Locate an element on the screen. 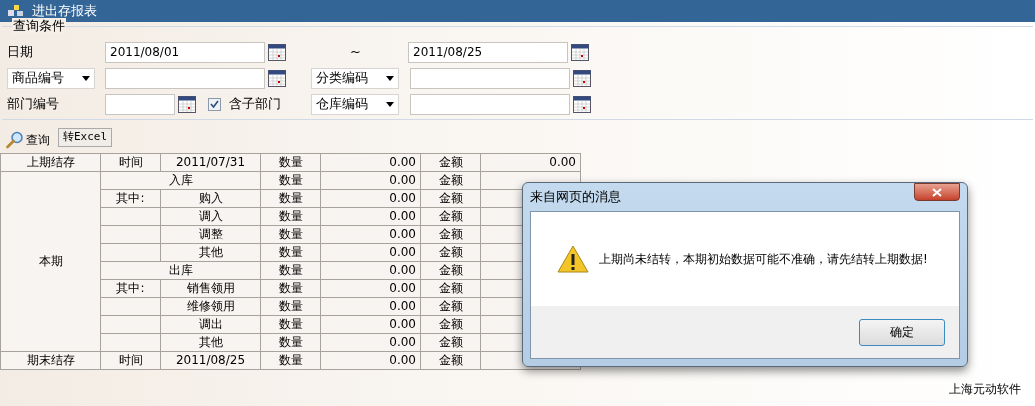  table-cell: 2011/07/31 is located at coordinates (210, 162).